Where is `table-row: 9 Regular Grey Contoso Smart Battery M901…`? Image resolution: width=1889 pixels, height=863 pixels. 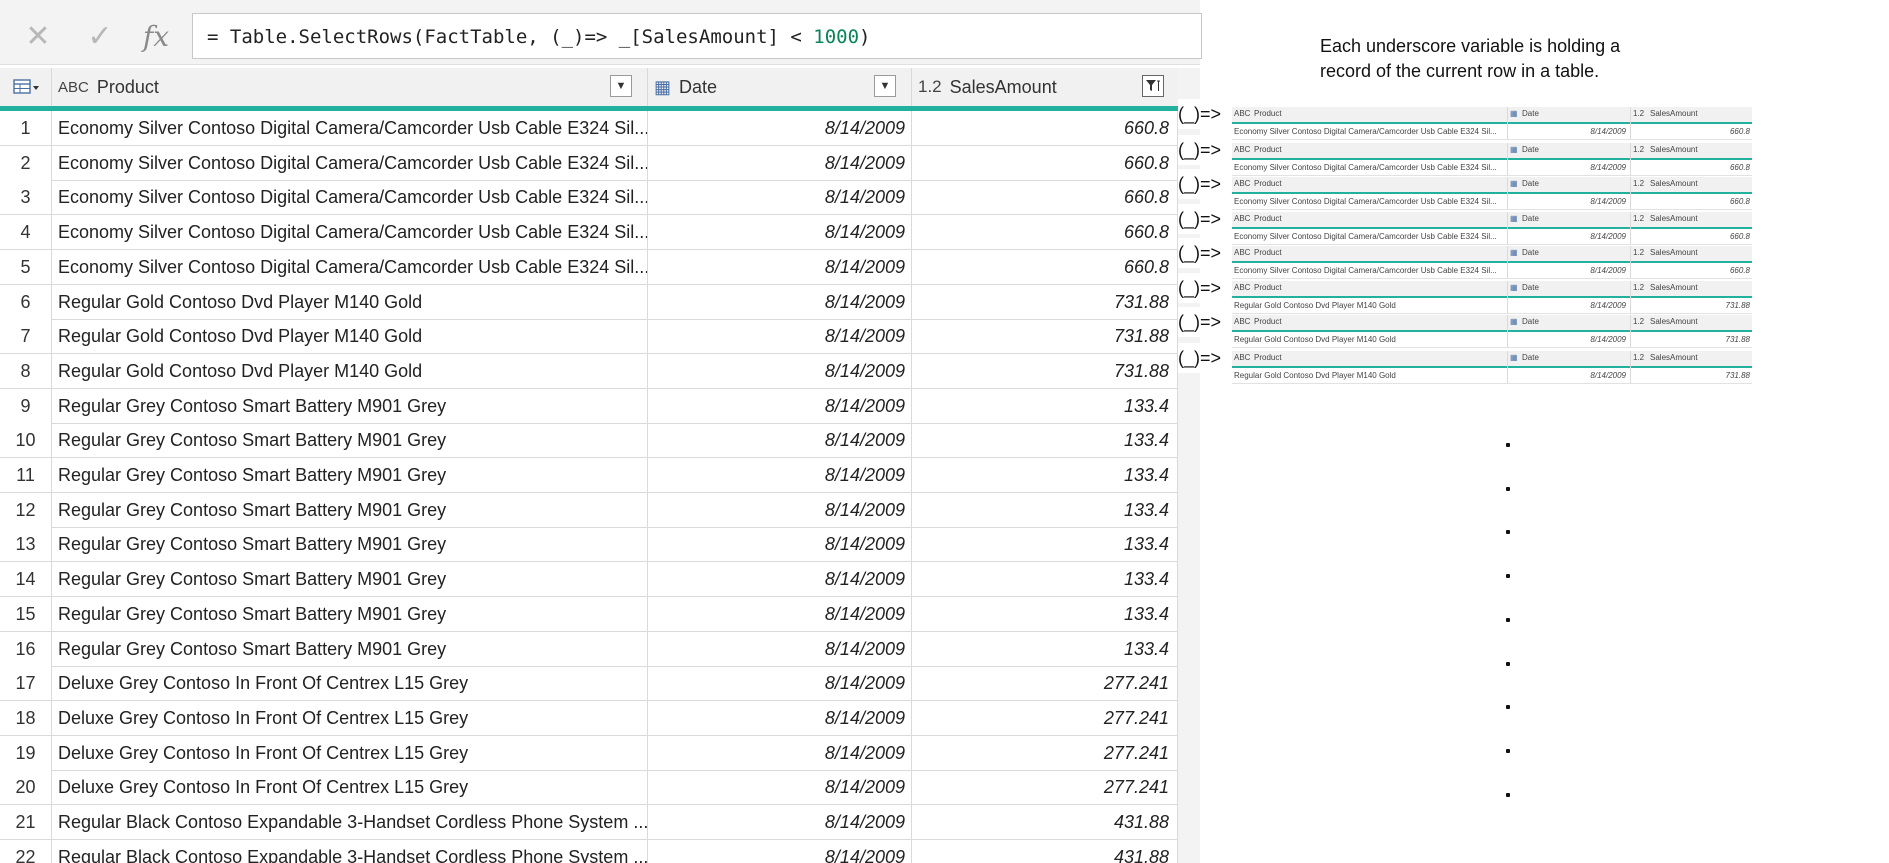 table-row: 9 Regular Grey Contoso Smart Battery M901… is located at coordinates (589, 406).